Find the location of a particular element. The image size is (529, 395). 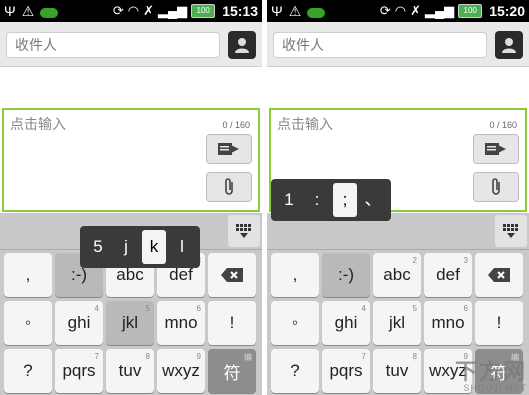

popup-option-selected: k is located at coordinates (154, 247).